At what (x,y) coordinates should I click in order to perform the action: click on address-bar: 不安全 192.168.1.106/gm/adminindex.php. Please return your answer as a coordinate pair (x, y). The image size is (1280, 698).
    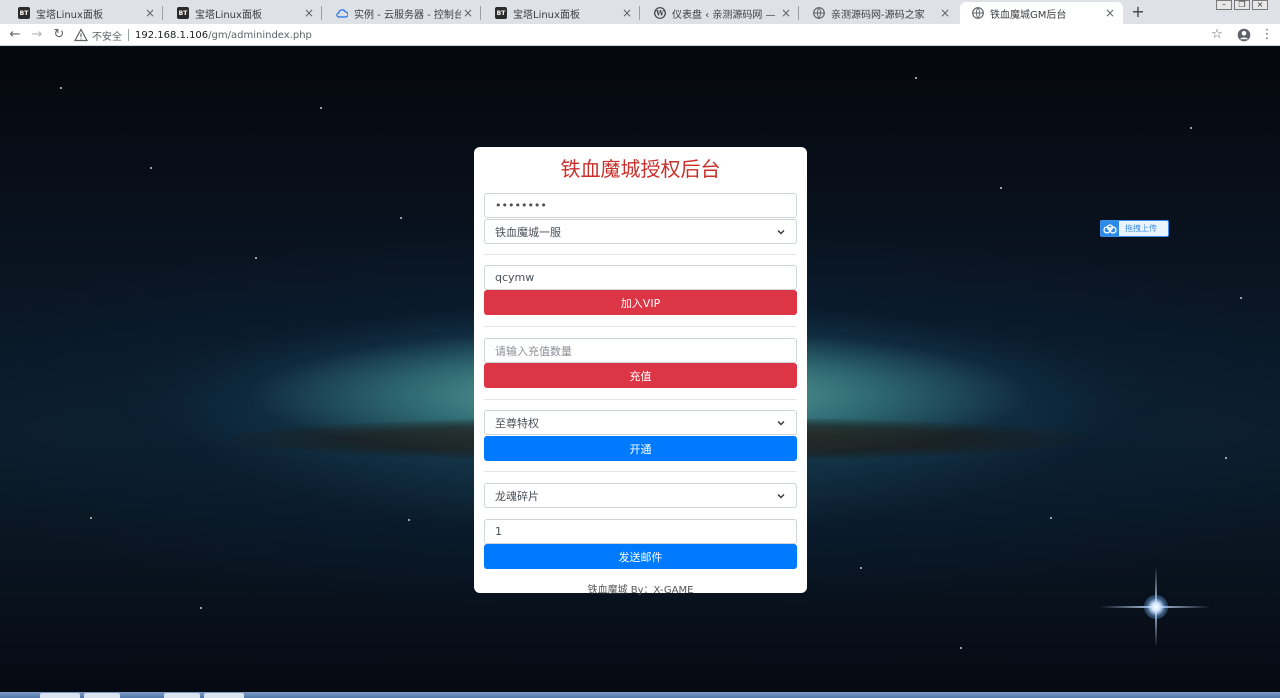
    Looking at the image, I should click on (636, 35).